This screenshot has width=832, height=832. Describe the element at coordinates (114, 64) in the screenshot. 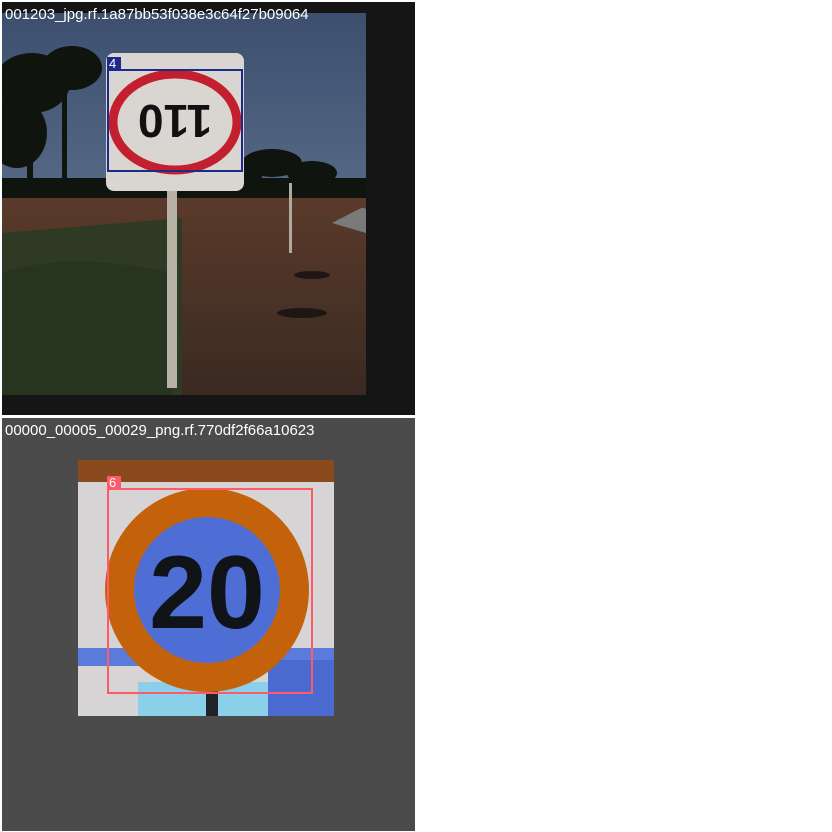

I see `class-label-tag: 4` at that location.